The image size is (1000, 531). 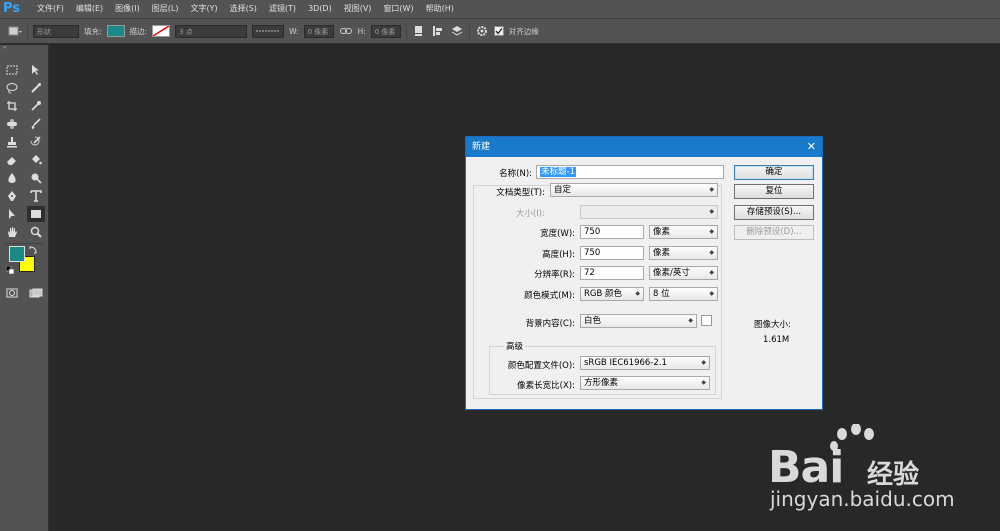 I want to click on name-label: 名称(N):, so click(x=515, y=174).